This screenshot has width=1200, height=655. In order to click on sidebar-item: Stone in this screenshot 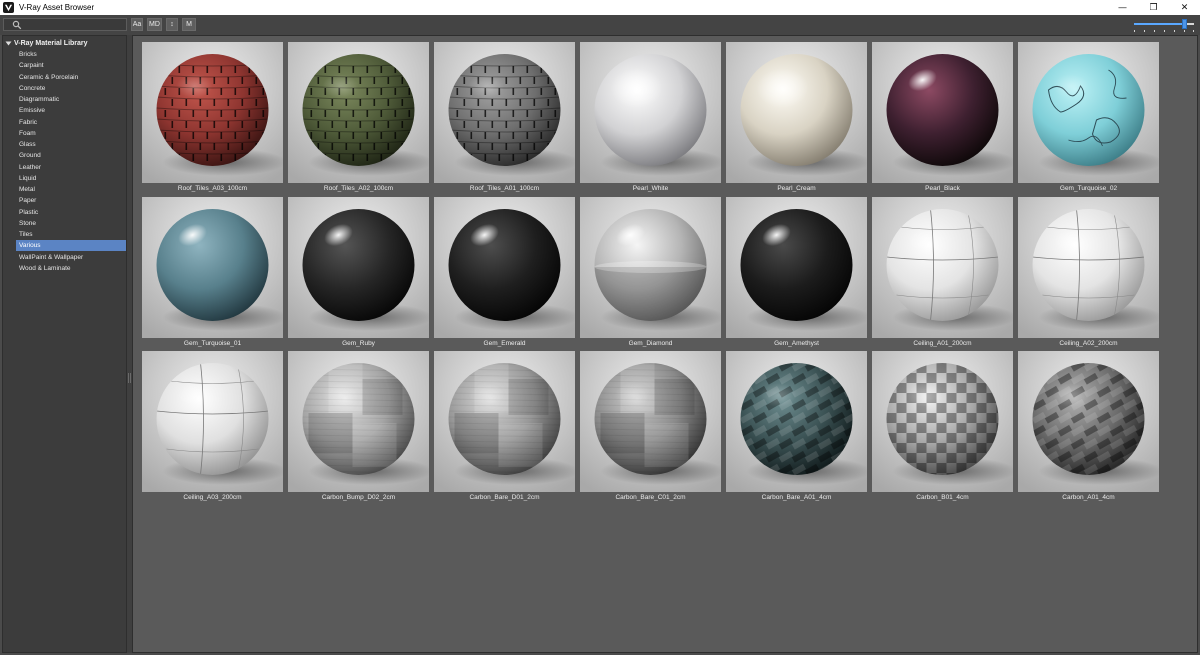, I will do `click(71, 223)`.